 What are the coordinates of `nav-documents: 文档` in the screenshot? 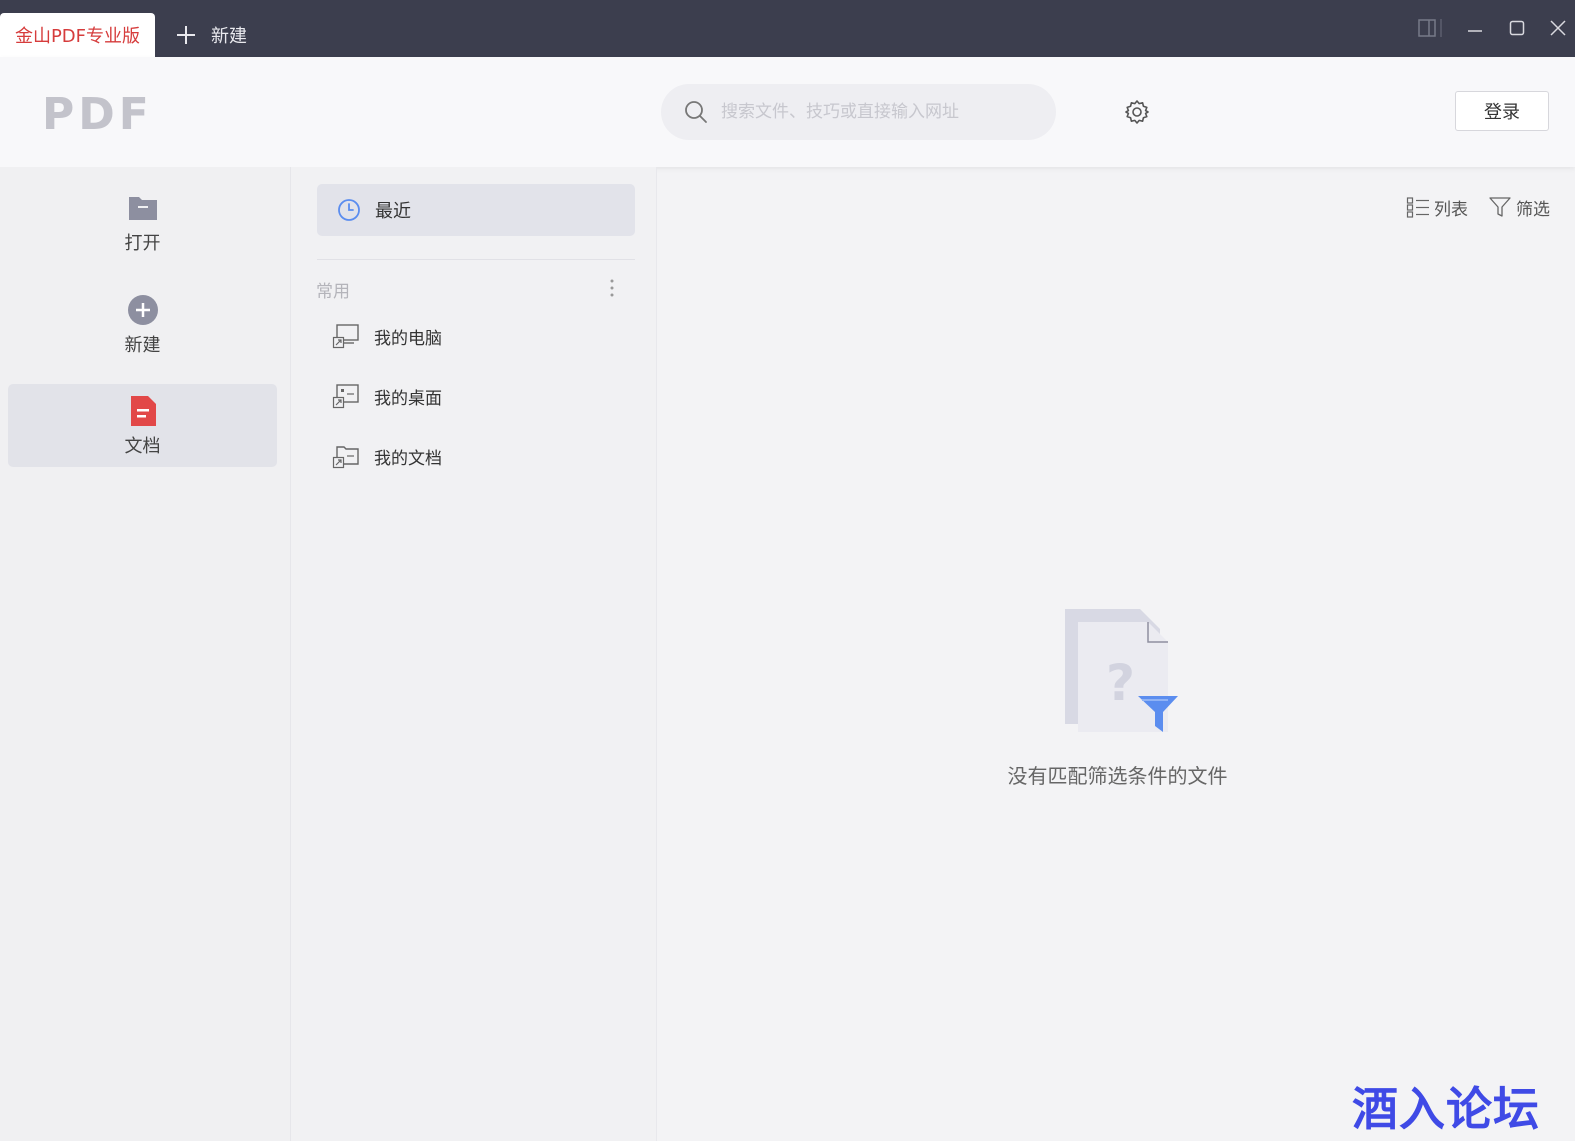 It's located at (142, 425).